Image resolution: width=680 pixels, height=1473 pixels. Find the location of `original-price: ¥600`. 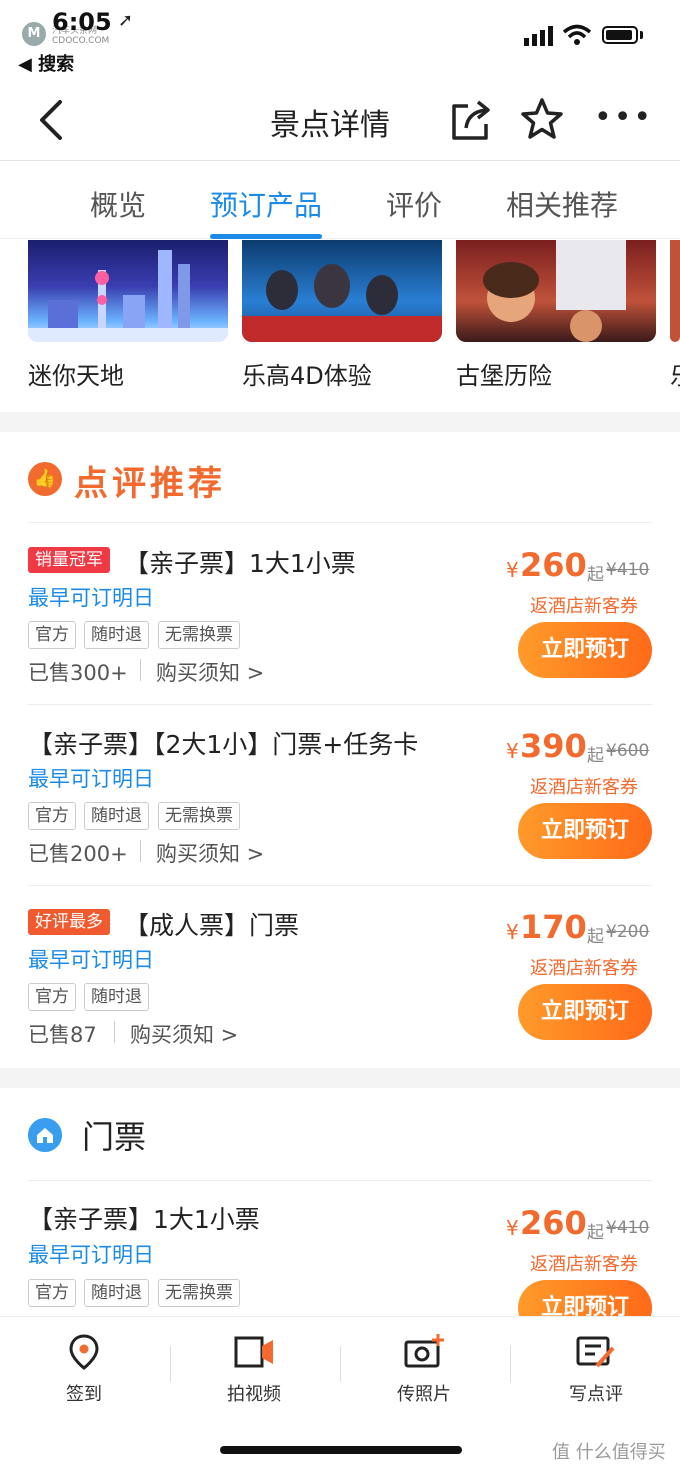

original-price: ¥600 is located at coordinates (628, 751).